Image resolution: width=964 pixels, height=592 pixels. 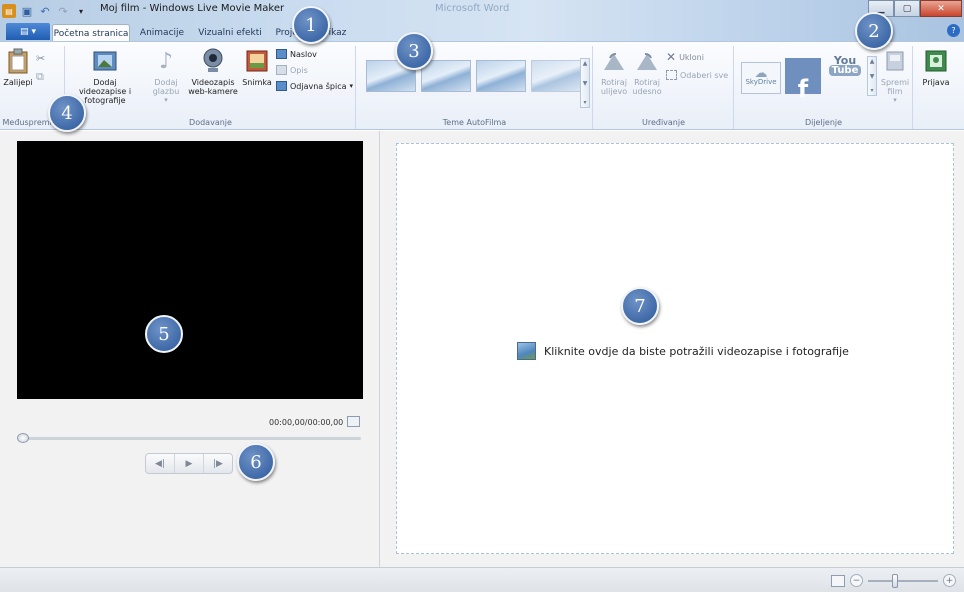 I want to click on group-label-sharing: Dijeljenje, so click(x=823, y=122).